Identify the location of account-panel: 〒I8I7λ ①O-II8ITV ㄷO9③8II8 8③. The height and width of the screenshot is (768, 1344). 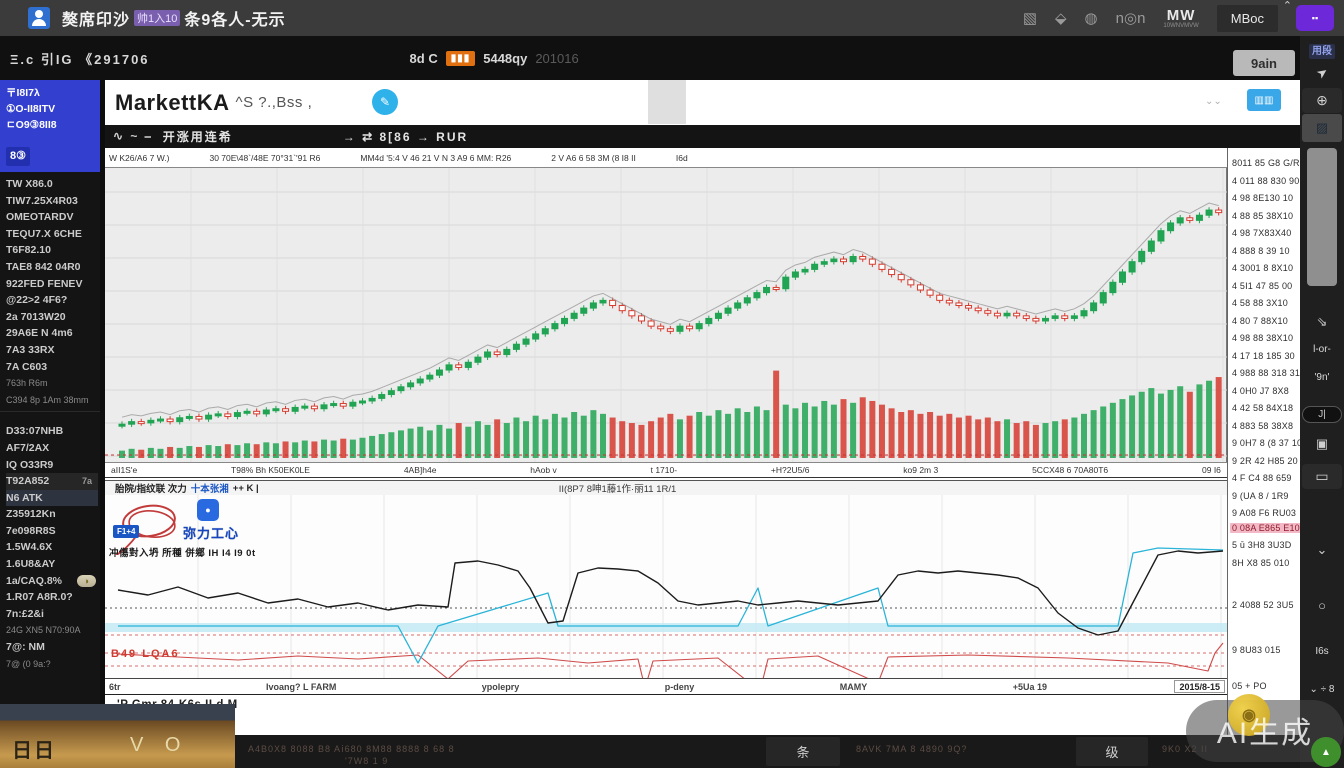
(50, 126).